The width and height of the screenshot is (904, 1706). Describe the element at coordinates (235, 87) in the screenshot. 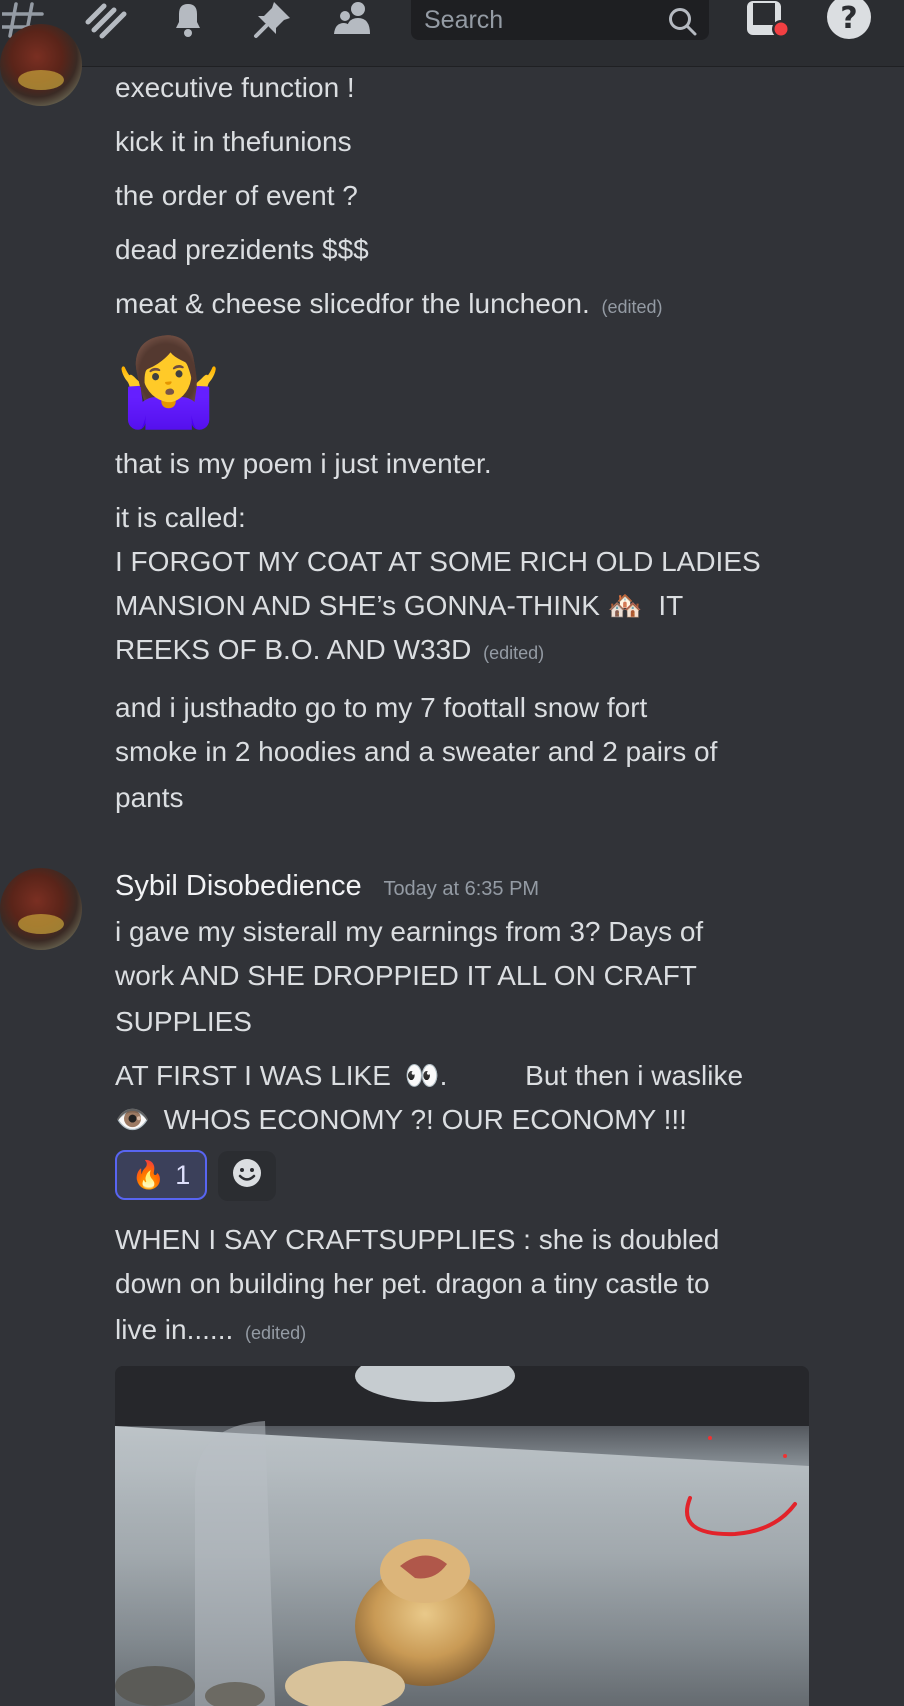

I see `message-line: executive function !` at that location.